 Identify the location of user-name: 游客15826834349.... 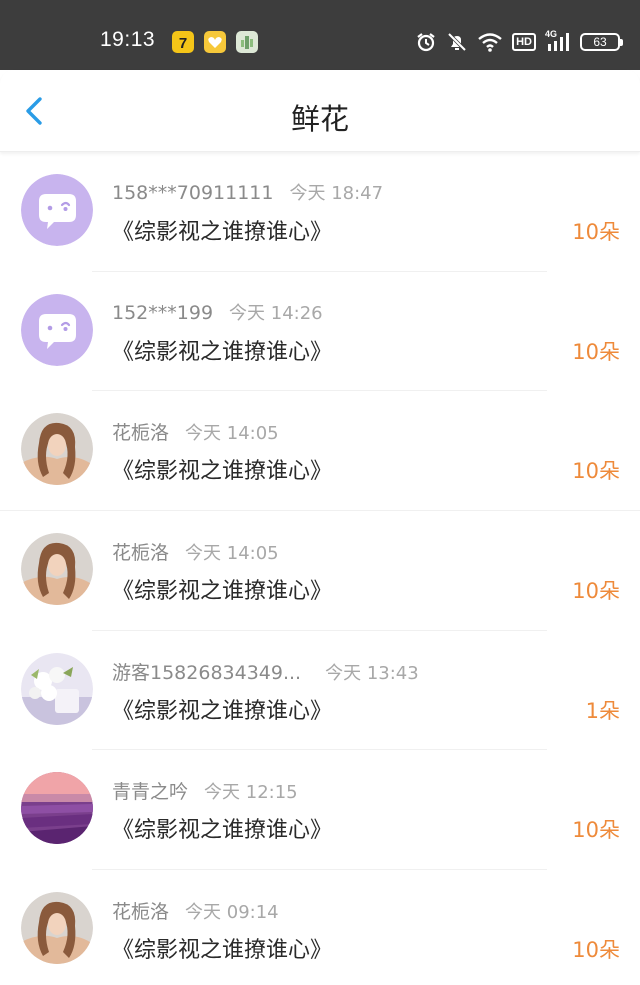
(207, 672).